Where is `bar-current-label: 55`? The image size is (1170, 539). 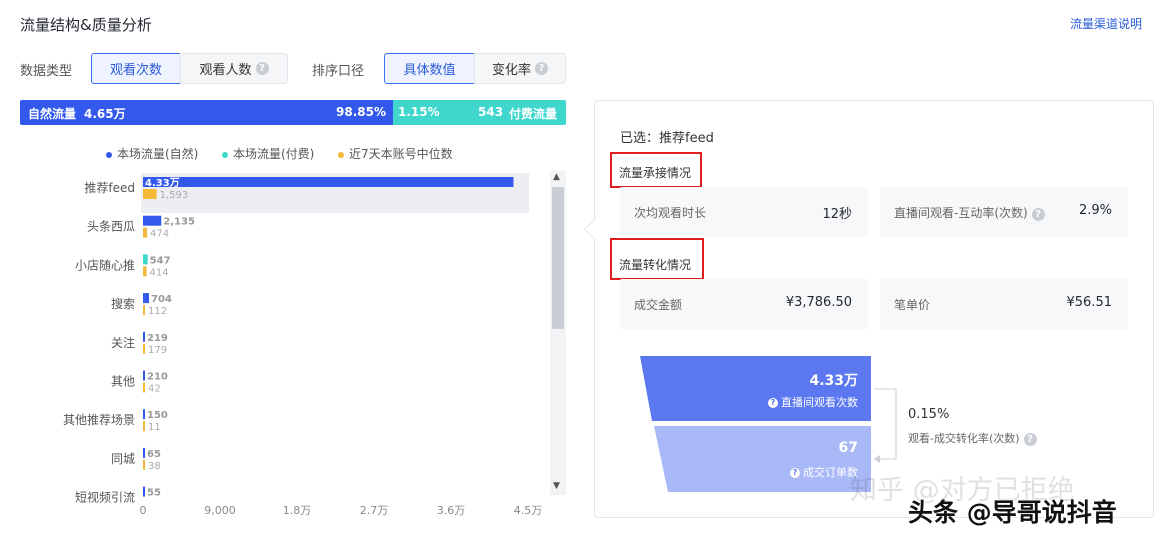 bar-current-label: 55 is located at coordinates (154, 493).